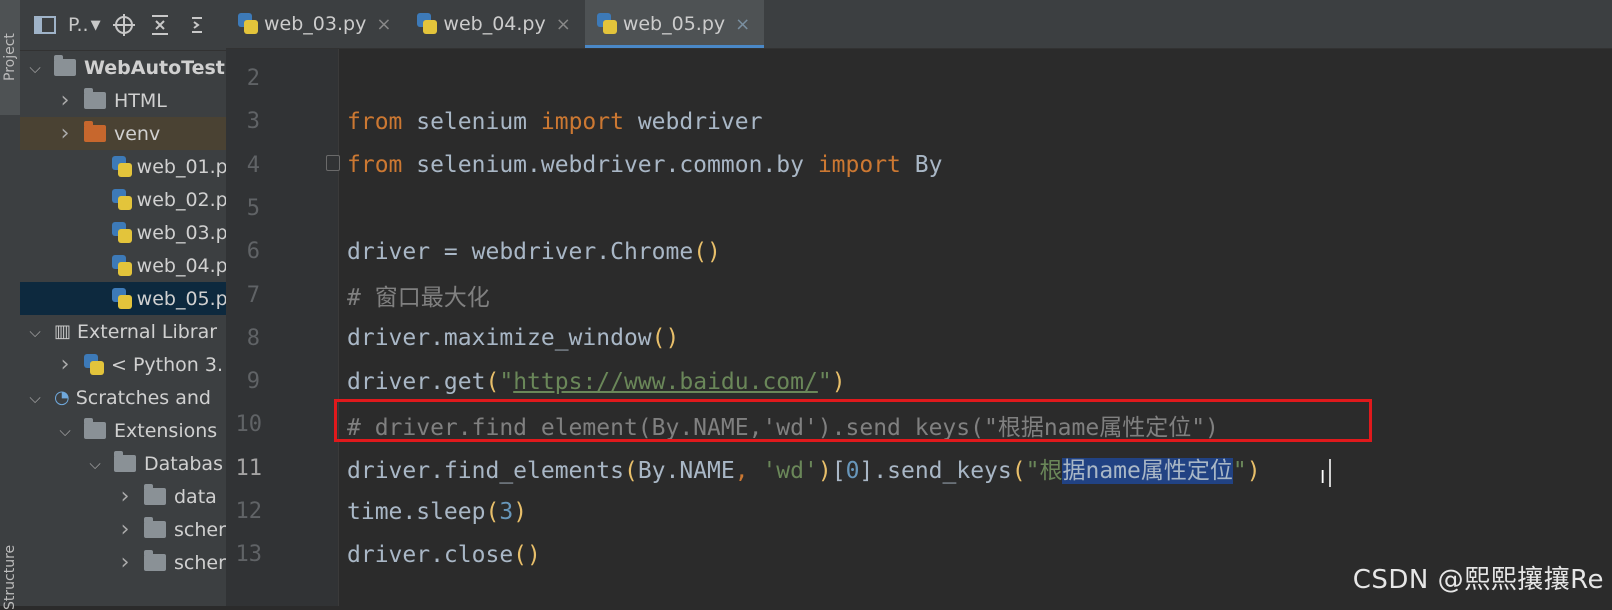 The image size is (1612, 610). I want to click on code-token: selenium, so click(471, 121).